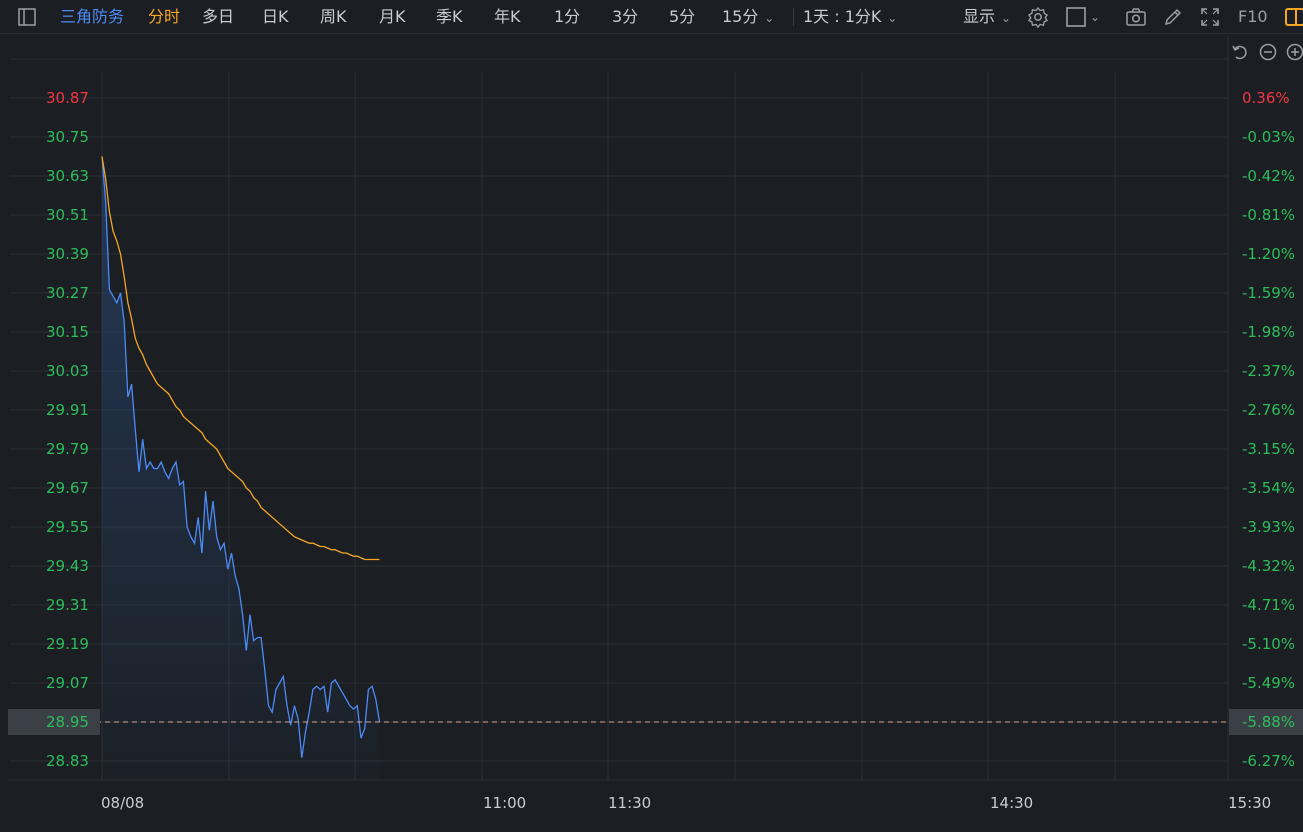 This screenshot has height=832, width=1303. What do you see at coordinates (67, 215) in the screenshot?
I see `y-tick-label-left: 30.51` at bounding box center [67, 215].